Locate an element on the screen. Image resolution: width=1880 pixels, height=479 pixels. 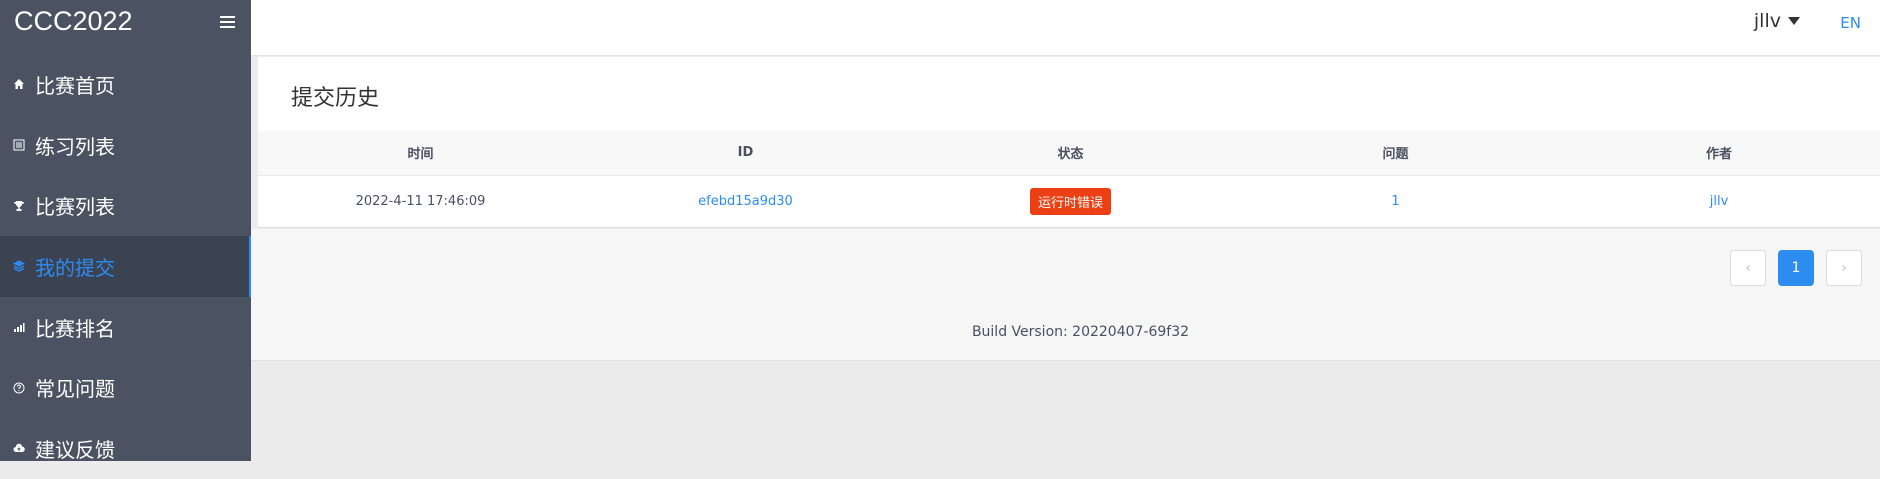
sidebar-item-label: 建议反馈 is located at coordinates (75, 449).